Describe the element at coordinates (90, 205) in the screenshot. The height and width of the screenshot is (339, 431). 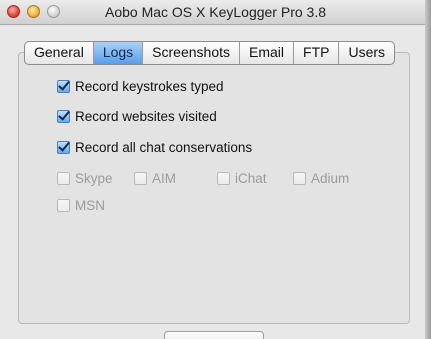
I see `msn-label: MSN` at that location.